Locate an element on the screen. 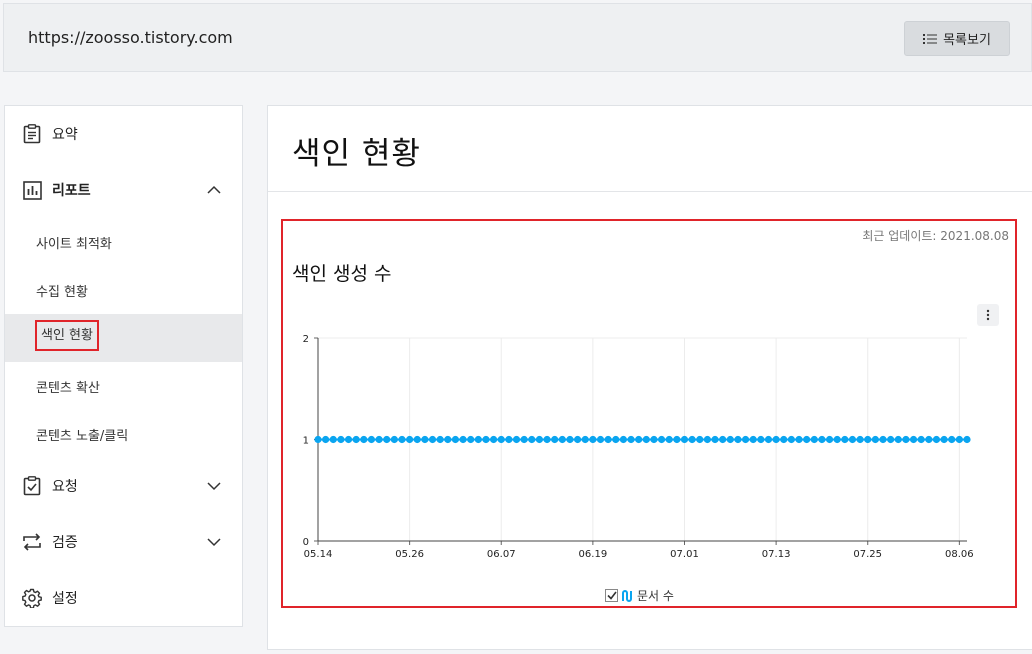  sidebar-subitem-index-status: 색인 현황 is located at coordinates (123, 338).